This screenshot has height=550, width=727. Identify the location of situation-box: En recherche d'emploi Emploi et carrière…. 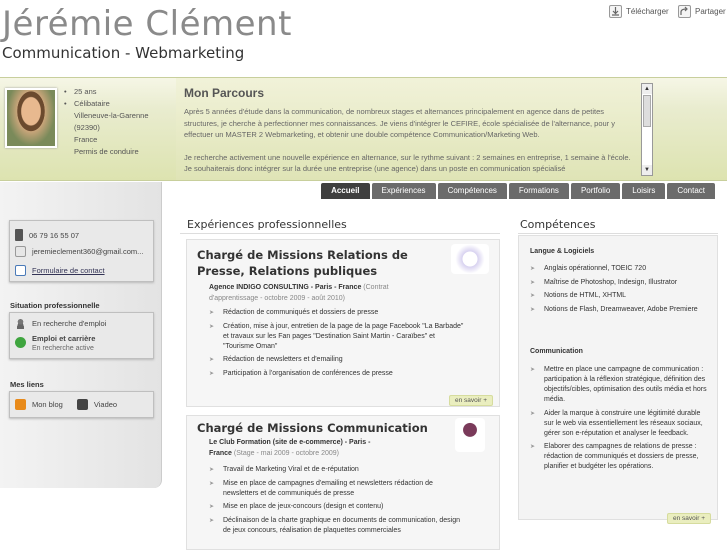
(81, 335).